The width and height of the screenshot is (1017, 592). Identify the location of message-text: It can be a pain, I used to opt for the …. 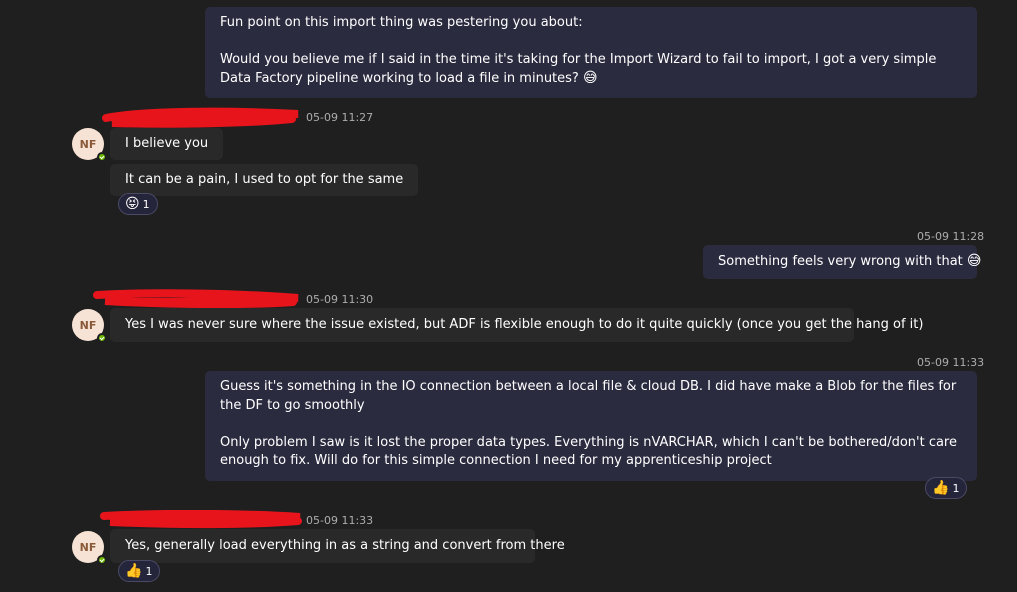
(264, 179).